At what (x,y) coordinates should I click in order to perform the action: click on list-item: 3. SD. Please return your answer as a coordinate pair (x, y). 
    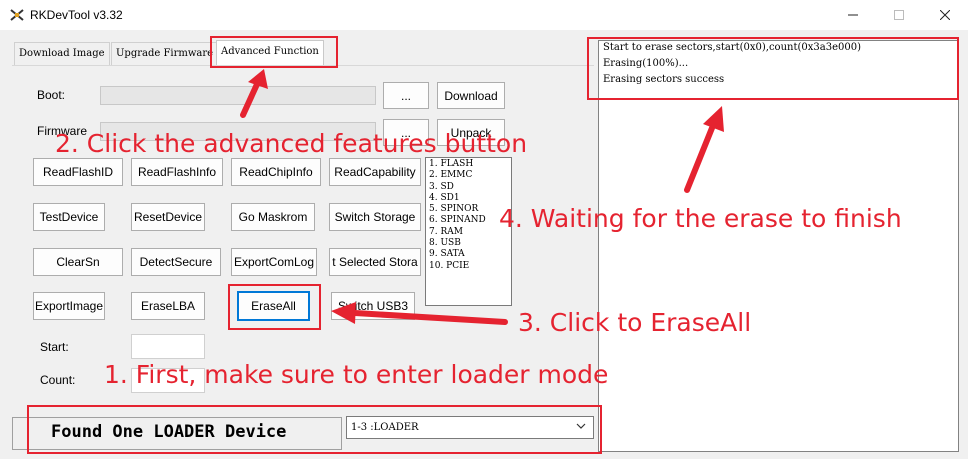
    Looking at the image, I should click on (468, 187).